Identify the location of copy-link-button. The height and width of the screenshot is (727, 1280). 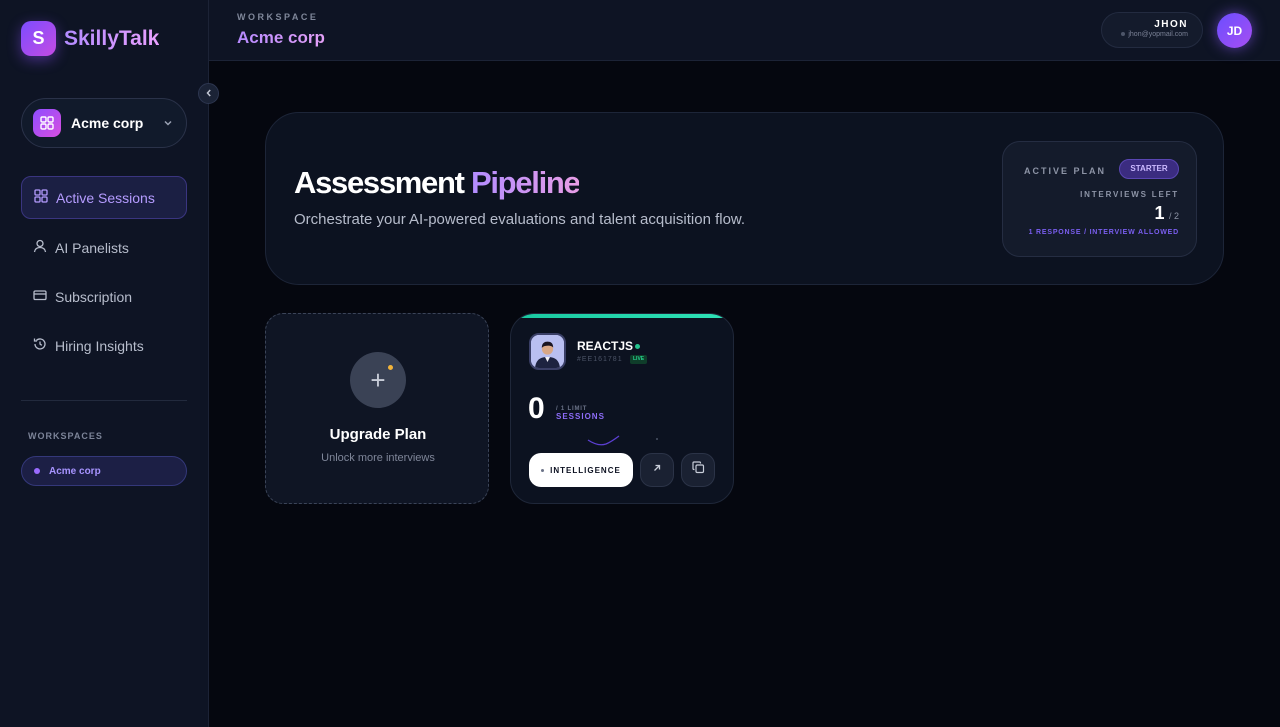
(698, 470).